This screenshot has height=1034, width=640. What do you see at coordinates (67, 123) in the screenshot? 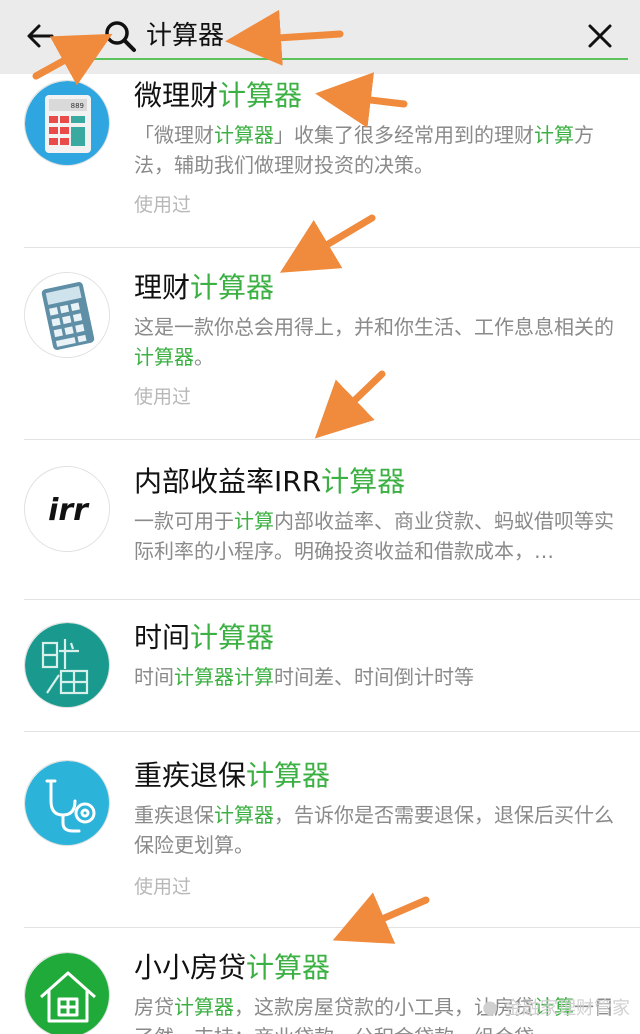
I see `calculator-blue-icon: 889` at bounding box center [67, 123].